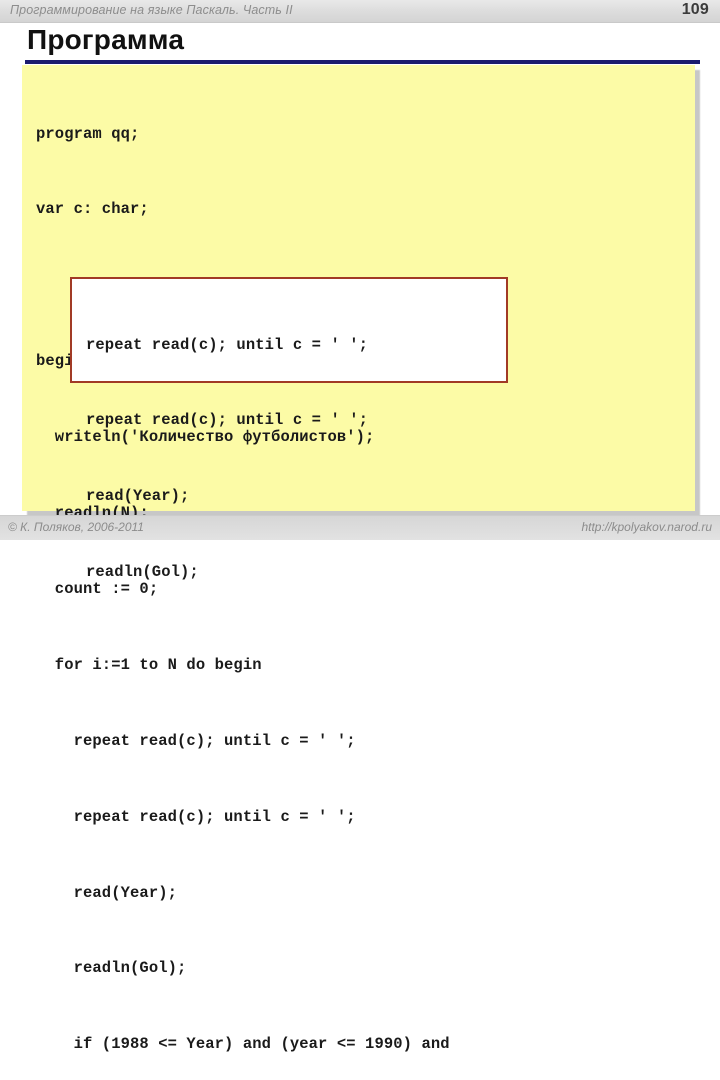 This screenshot has width=720, height=1080. What do you see at coordinates (106, 39) in the screenshot?
I see `page-title: Программа` at bounding box center [106, 39].